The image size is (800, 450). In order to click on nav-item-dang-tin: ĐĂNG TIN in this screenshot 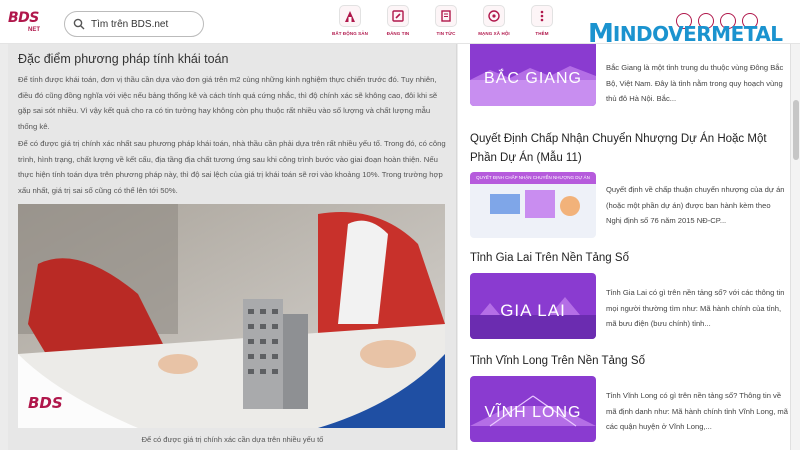, I will do `click(398, 20)`.